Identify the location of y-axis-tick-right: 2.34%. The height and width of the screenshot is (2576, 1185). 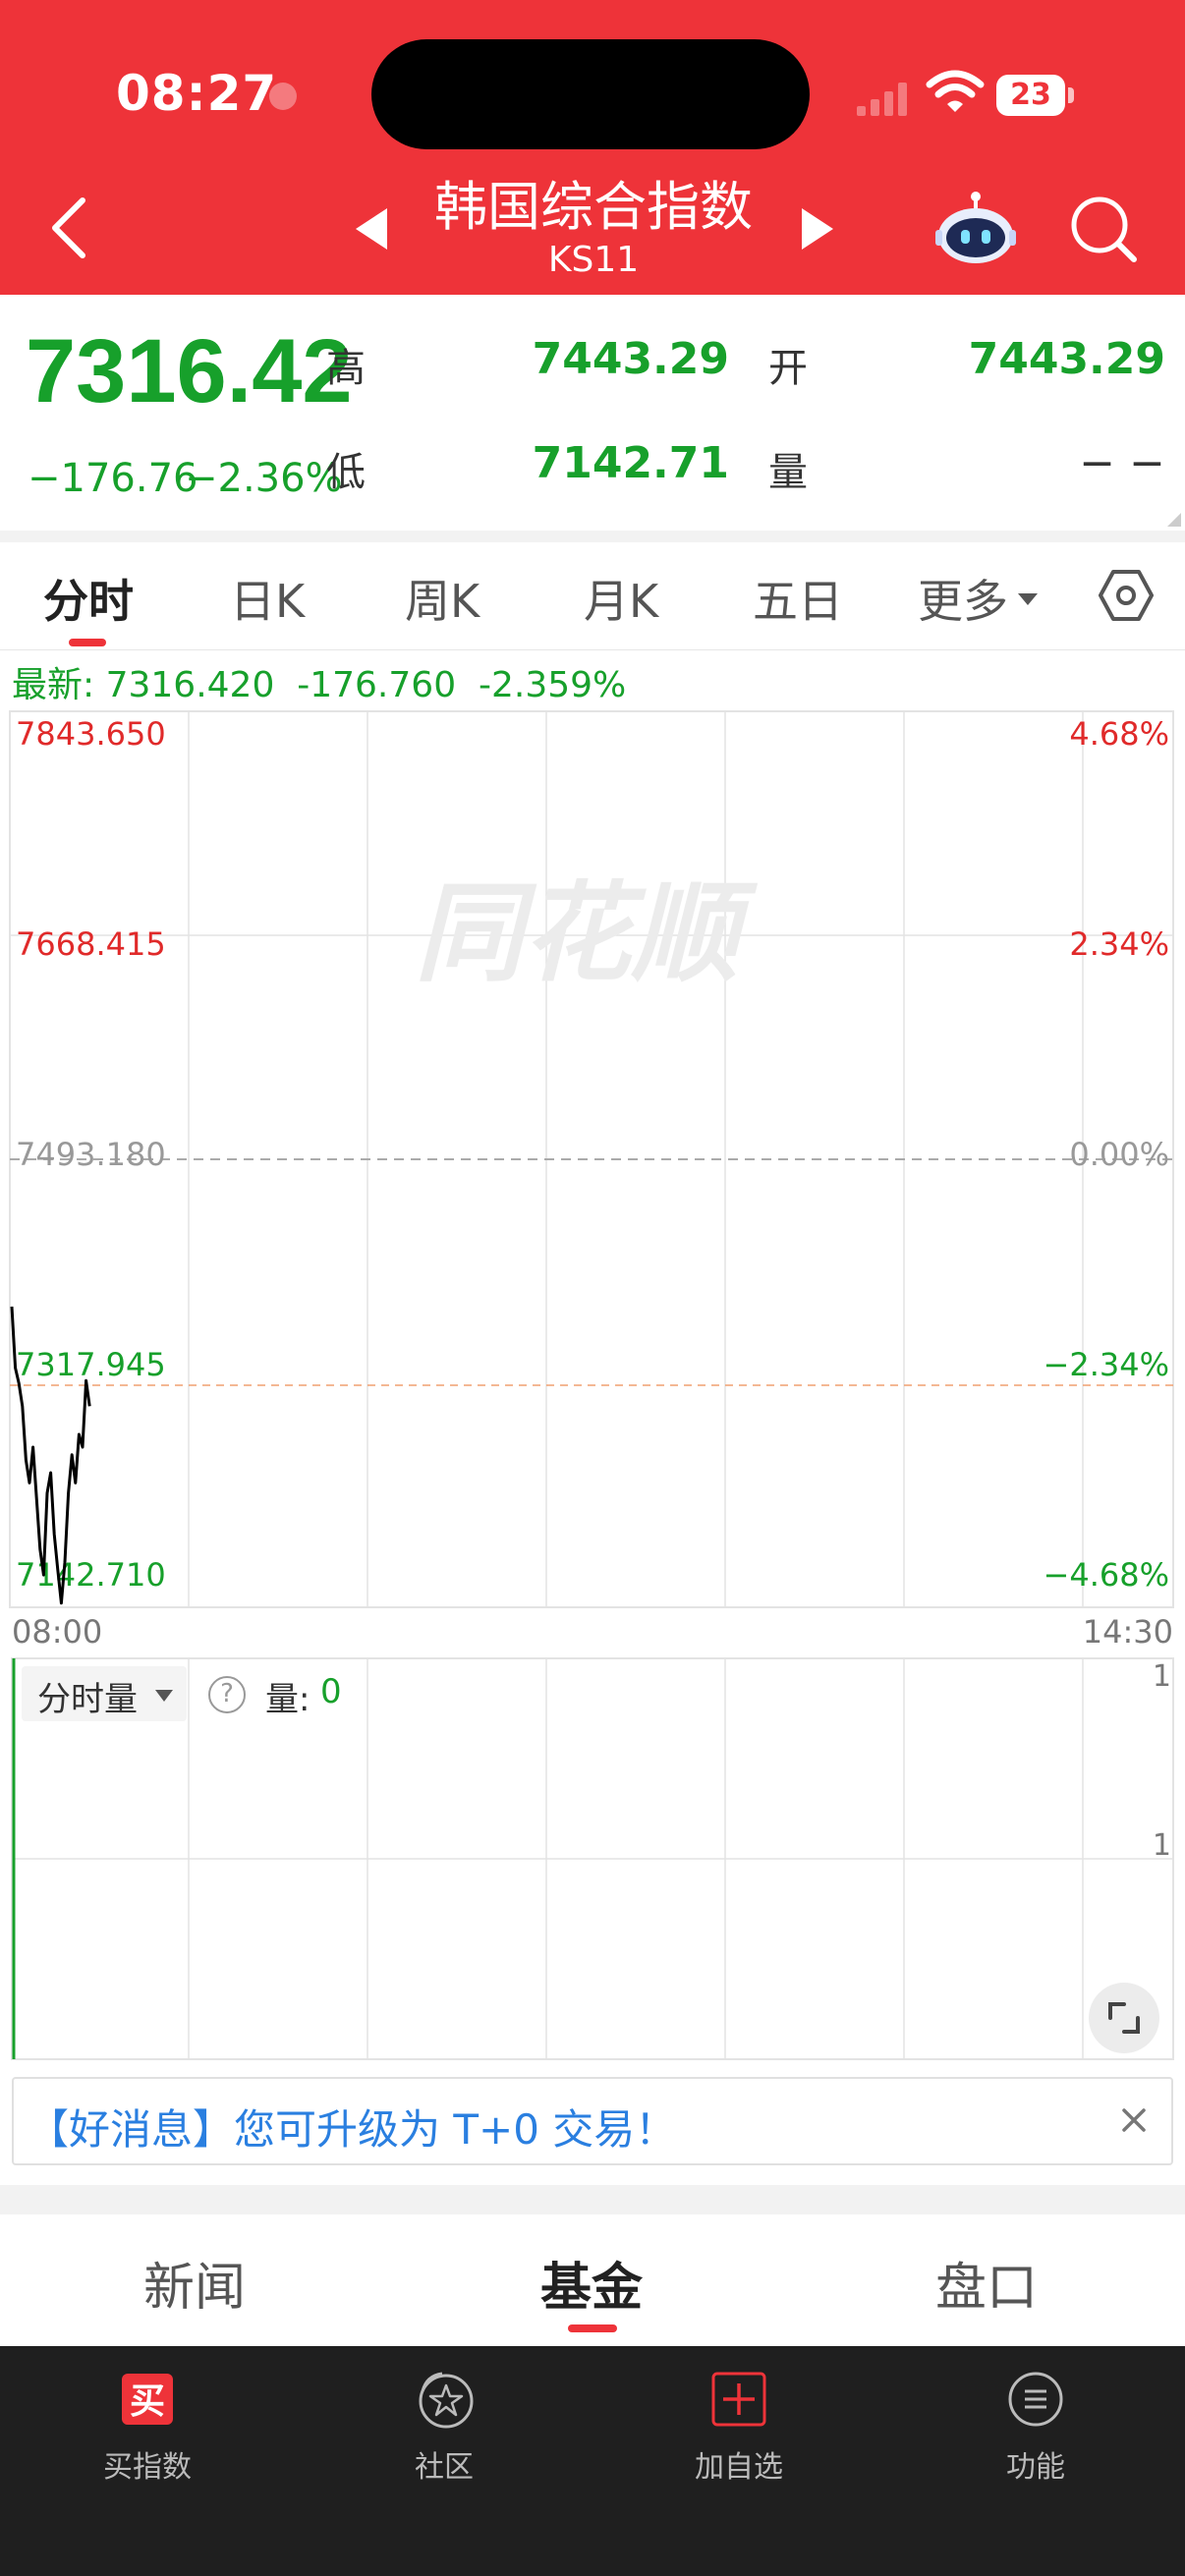
(1119, 944).